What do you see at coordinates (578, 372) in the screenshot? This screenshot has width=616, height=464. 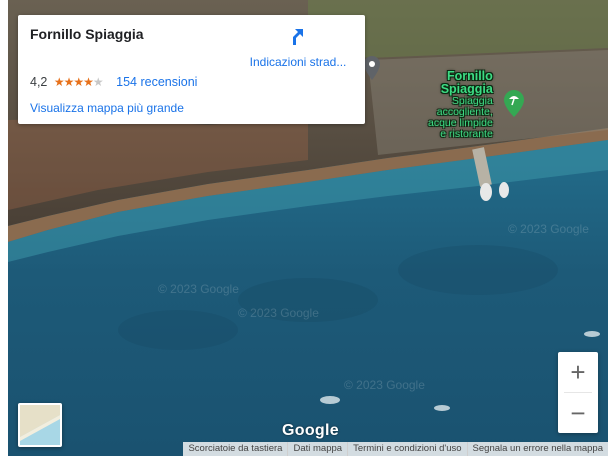 I see `zoom-in-button: +` at bounding box center [578, 372].